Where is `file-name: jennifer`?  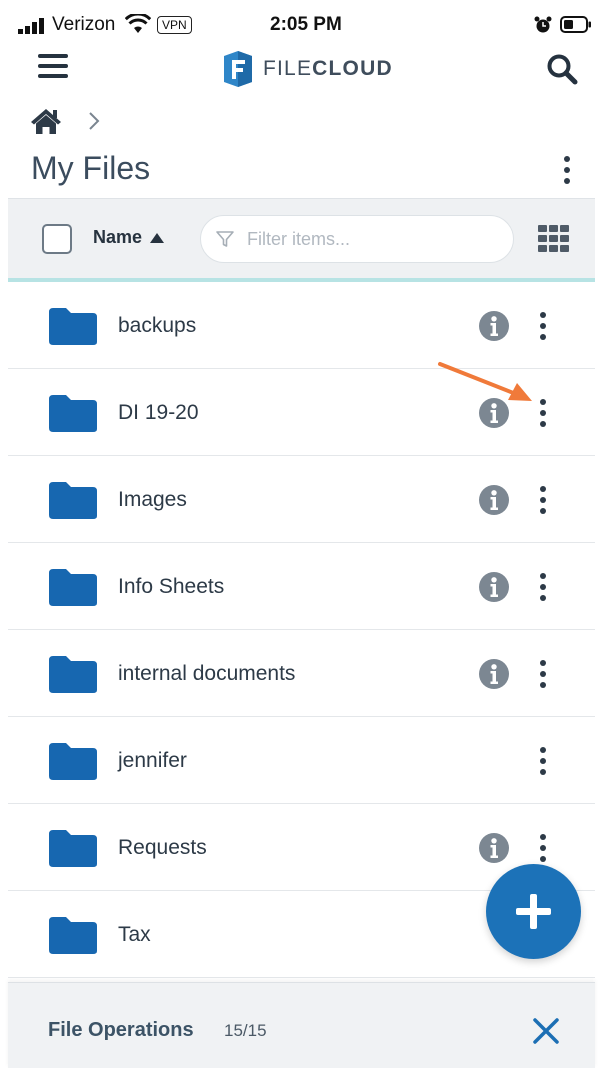
file-name: jennifer is located at coordinates (152, 760).